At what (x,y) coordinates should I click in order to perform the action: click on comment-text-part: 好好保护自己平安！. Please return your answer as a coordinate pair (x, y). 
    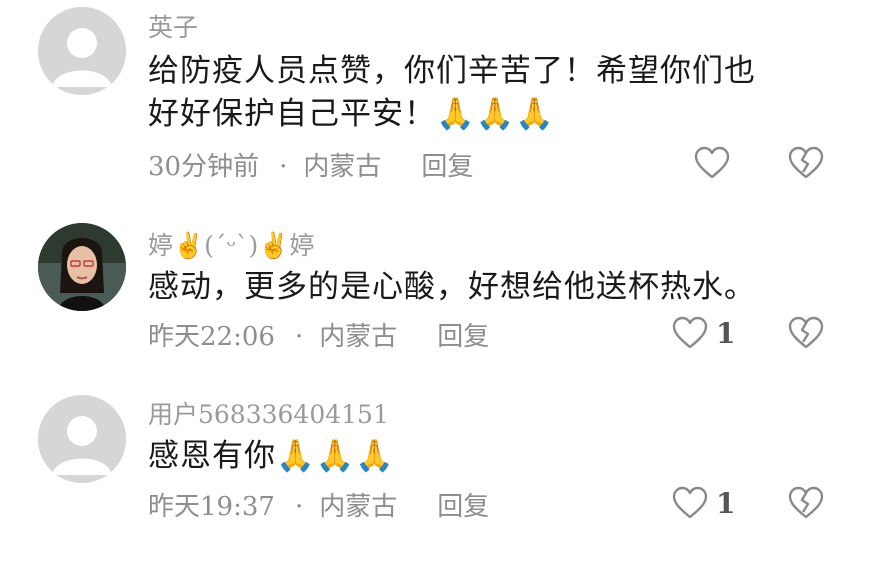
    Looking at the image, I should click on (292, 114).